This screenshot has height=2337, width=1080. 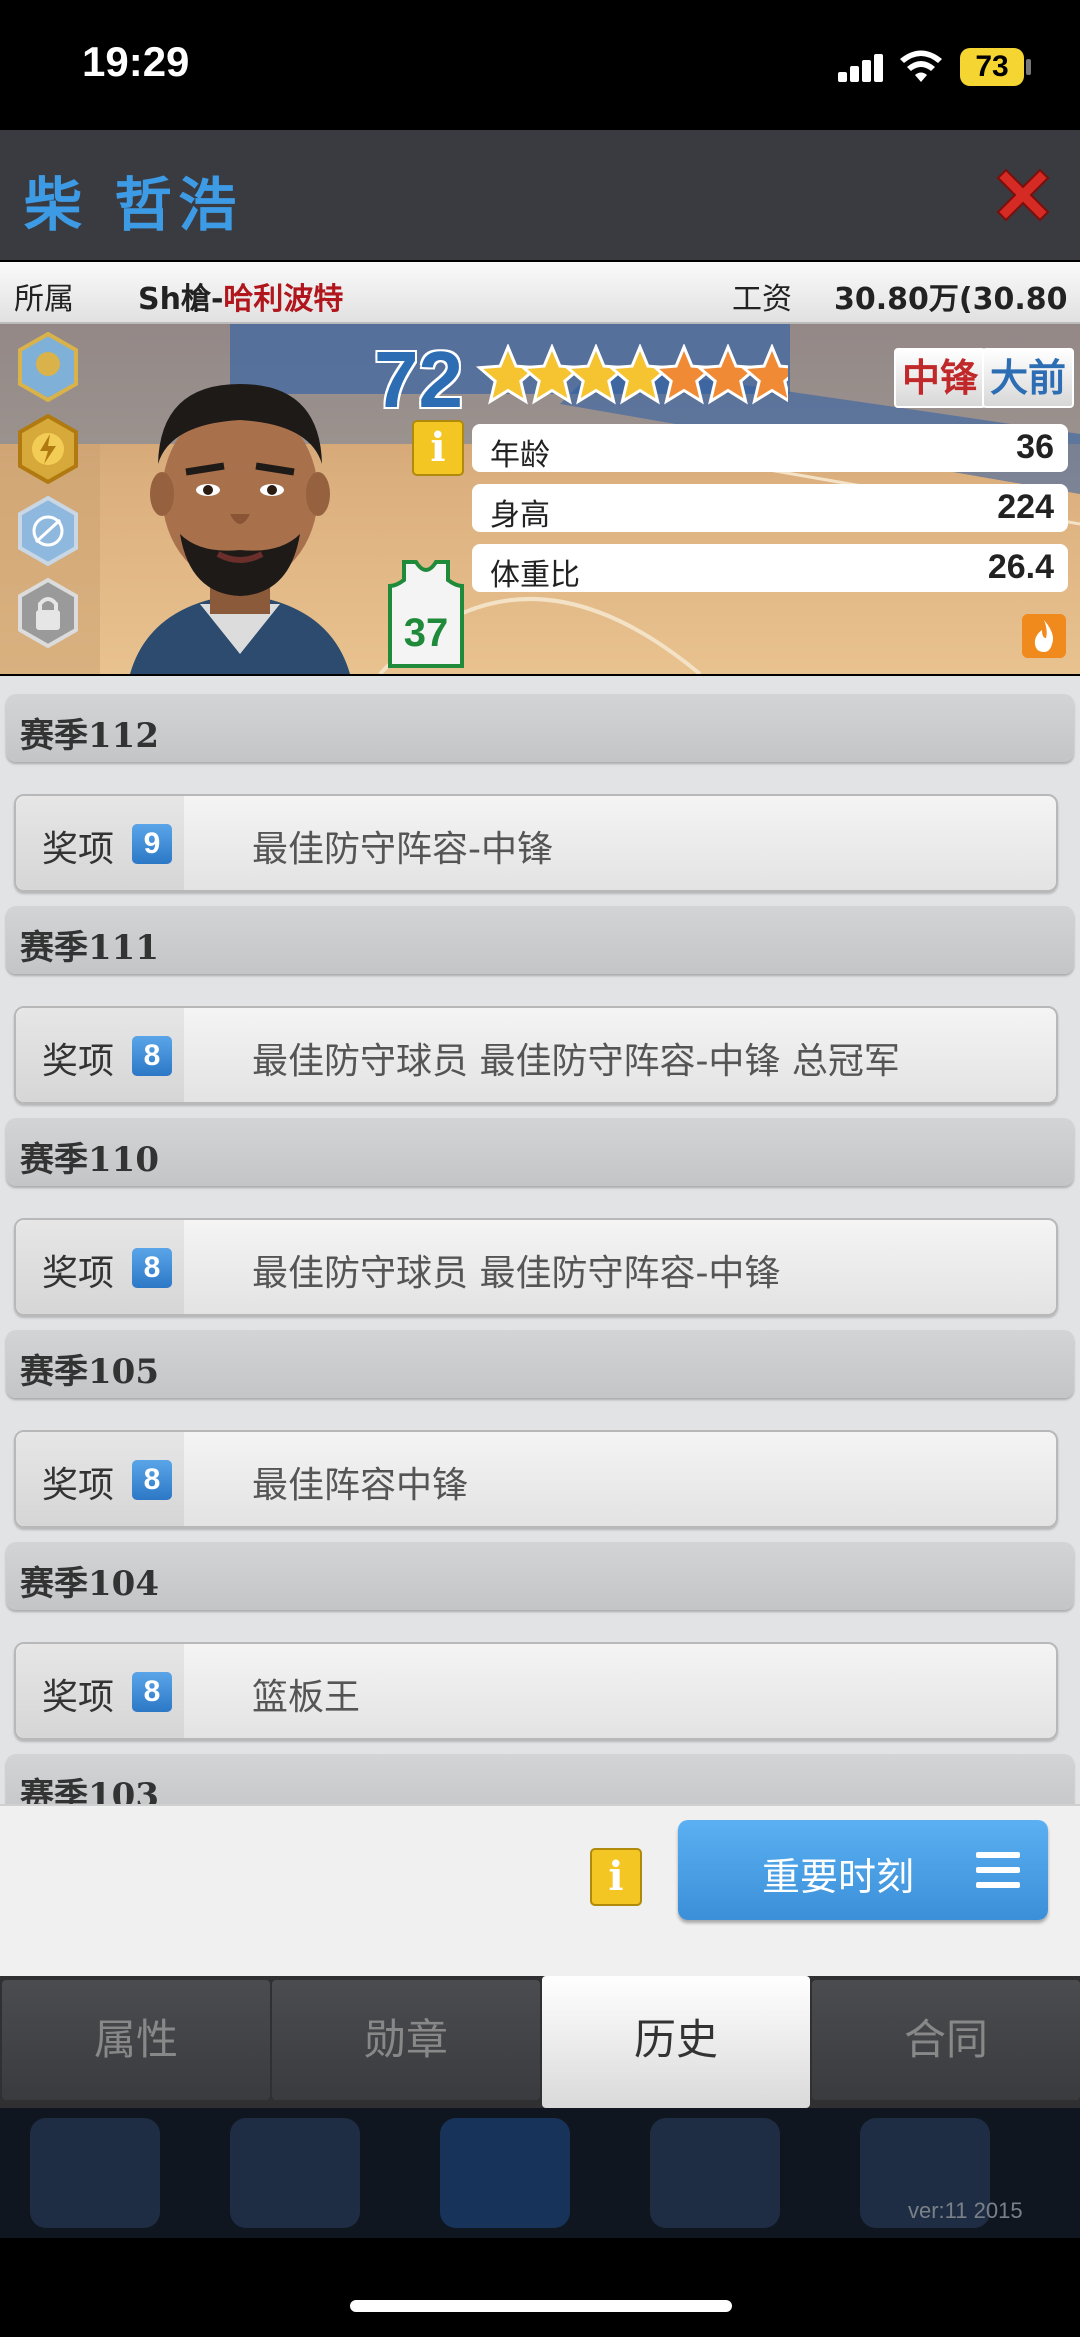 I want to click on award-row: 奖项 9 最佳防守阵容-中锋, so click(x=536, y=843).